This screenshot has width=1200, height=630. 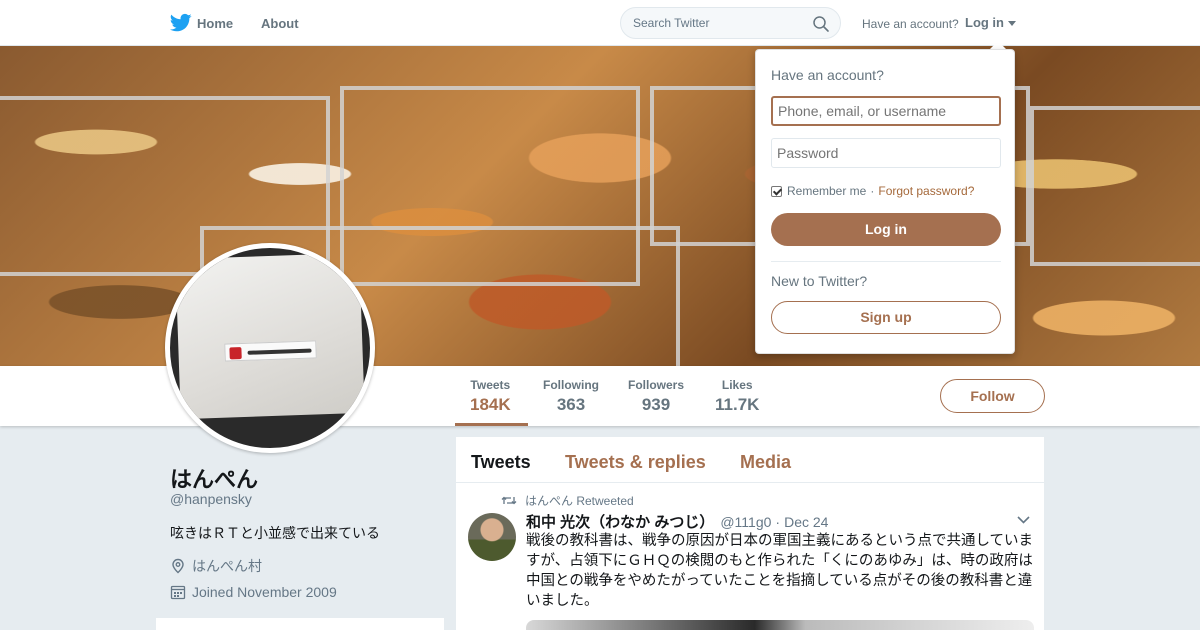 I want to click on signup-button: Sign up, so click(x=886, y=317).